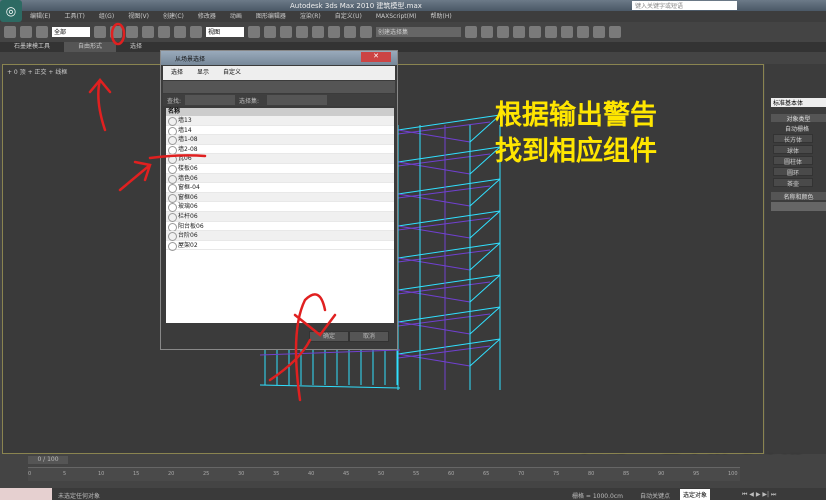 The image size is (826, 500). I want to click on autokey-label: 自动关键点, so click(655, 495).